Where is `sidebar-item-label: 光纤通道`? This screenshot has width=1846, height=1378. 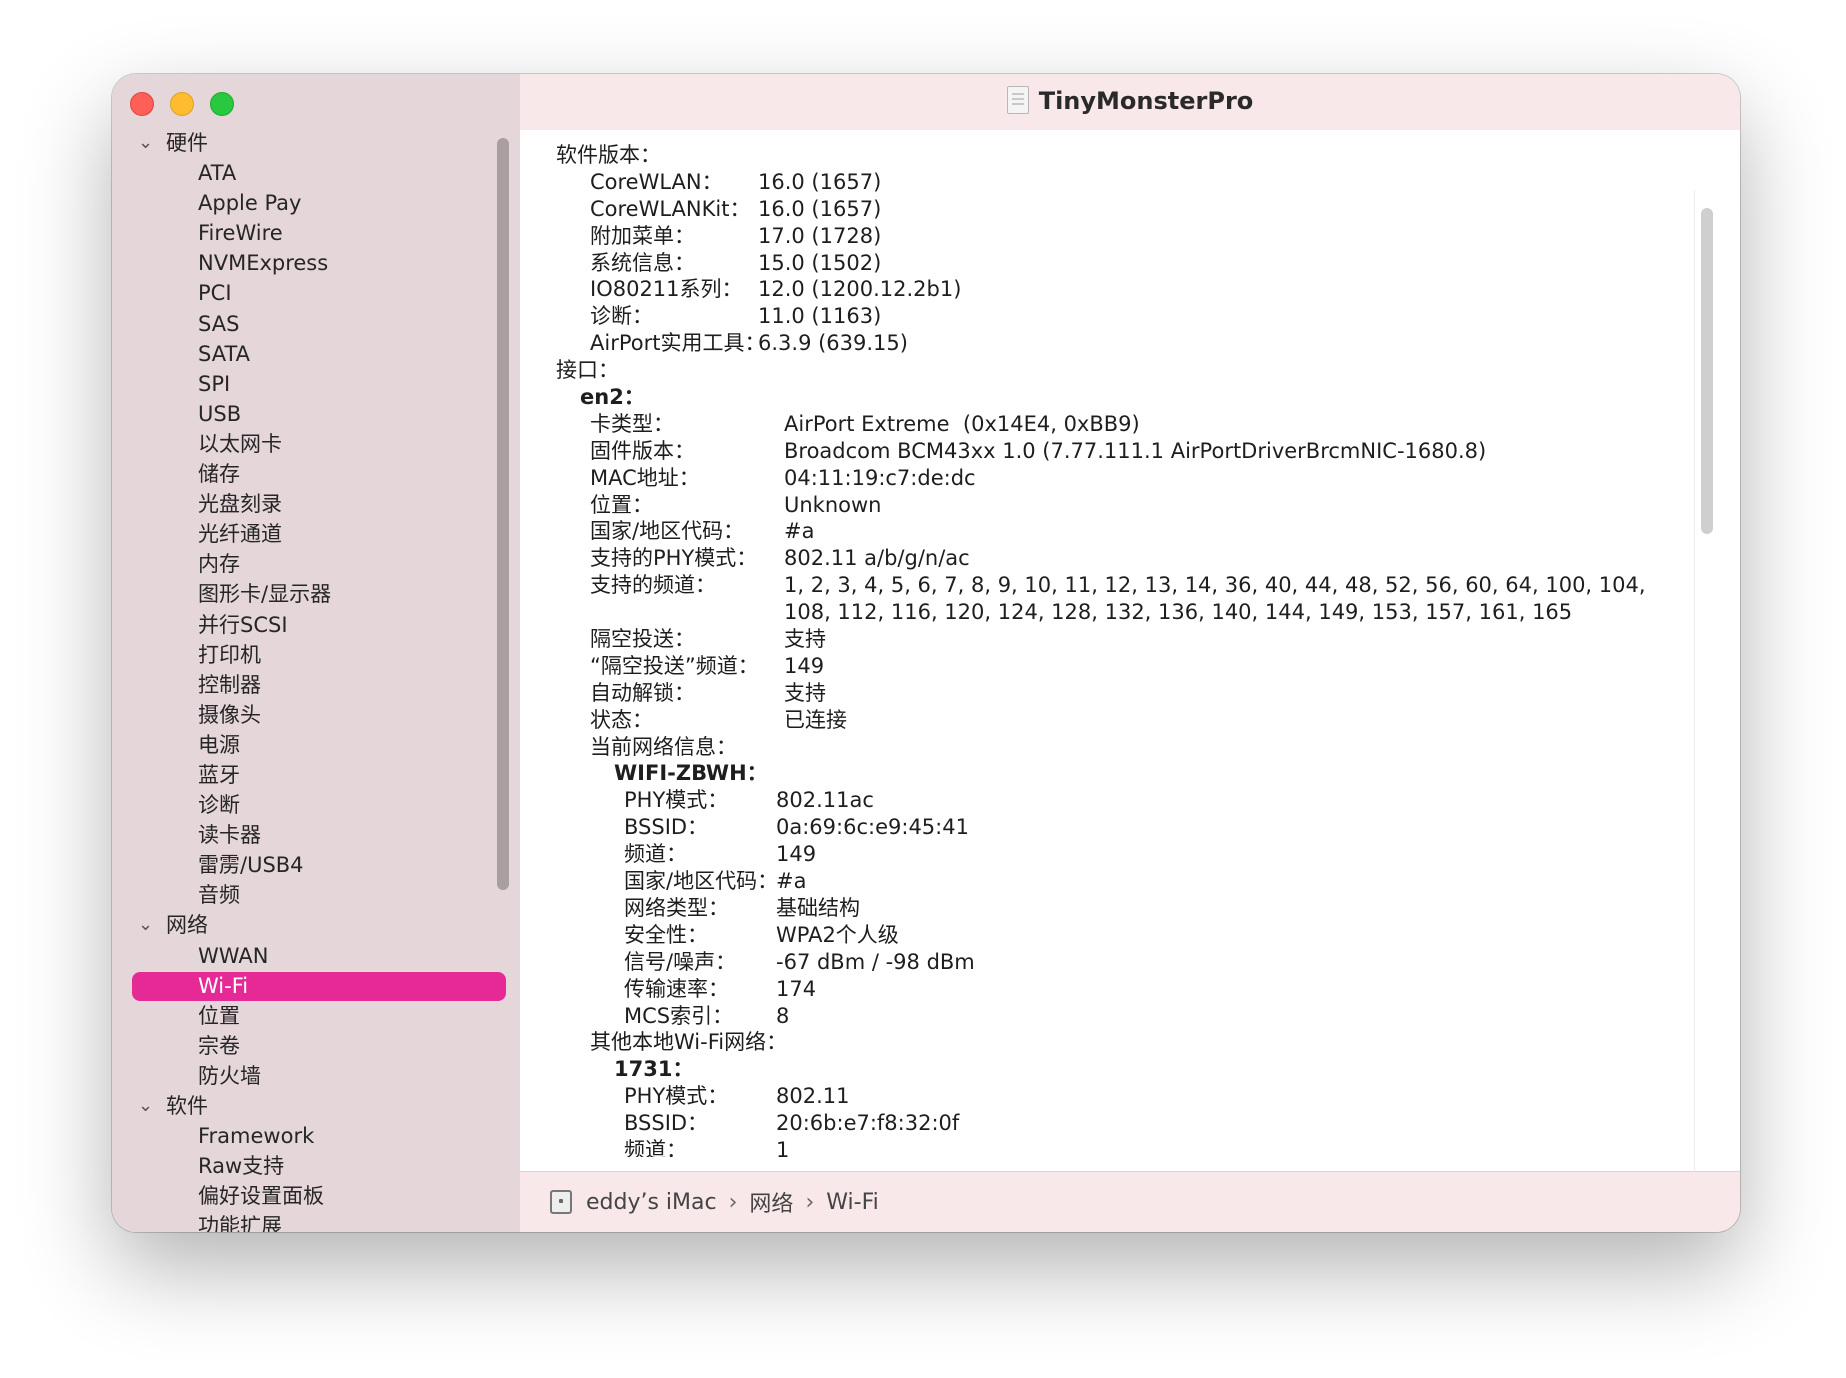
sidebar-item-label: 光纤通道 is located at coordinates (240, 534).